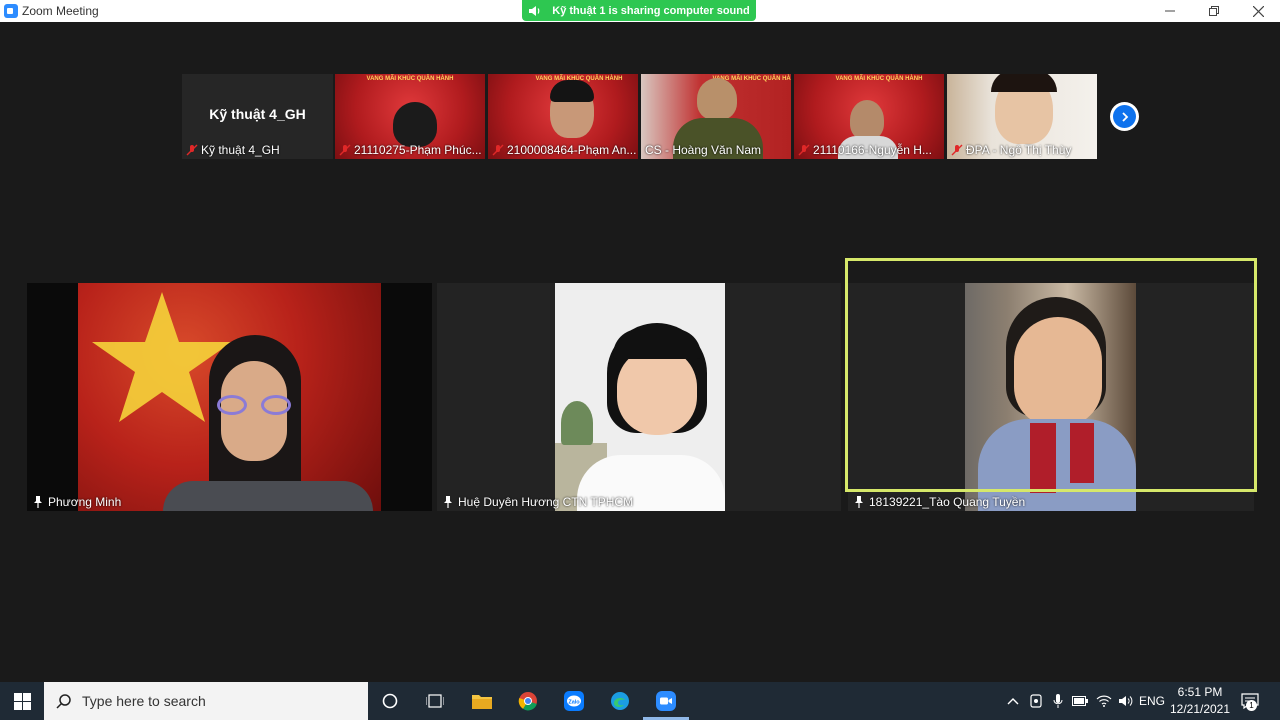 This screenshot has height=720, width=1280. I want to click on chevron-up-icon, so click(1013, 701).